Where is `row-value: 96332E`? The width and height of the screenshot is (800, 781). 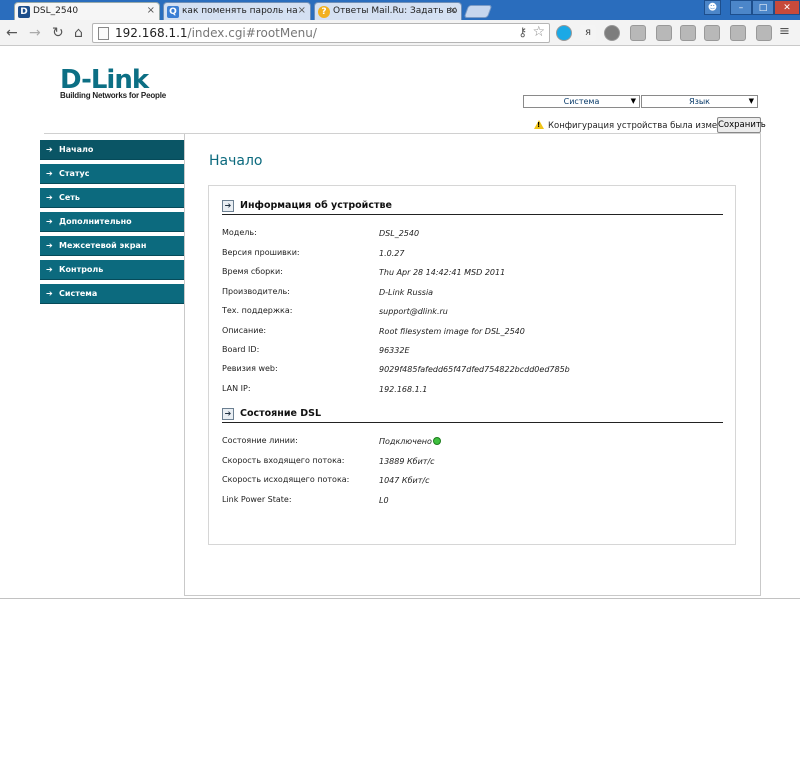 row-value: 96332E is located at coordinates (394, 350).